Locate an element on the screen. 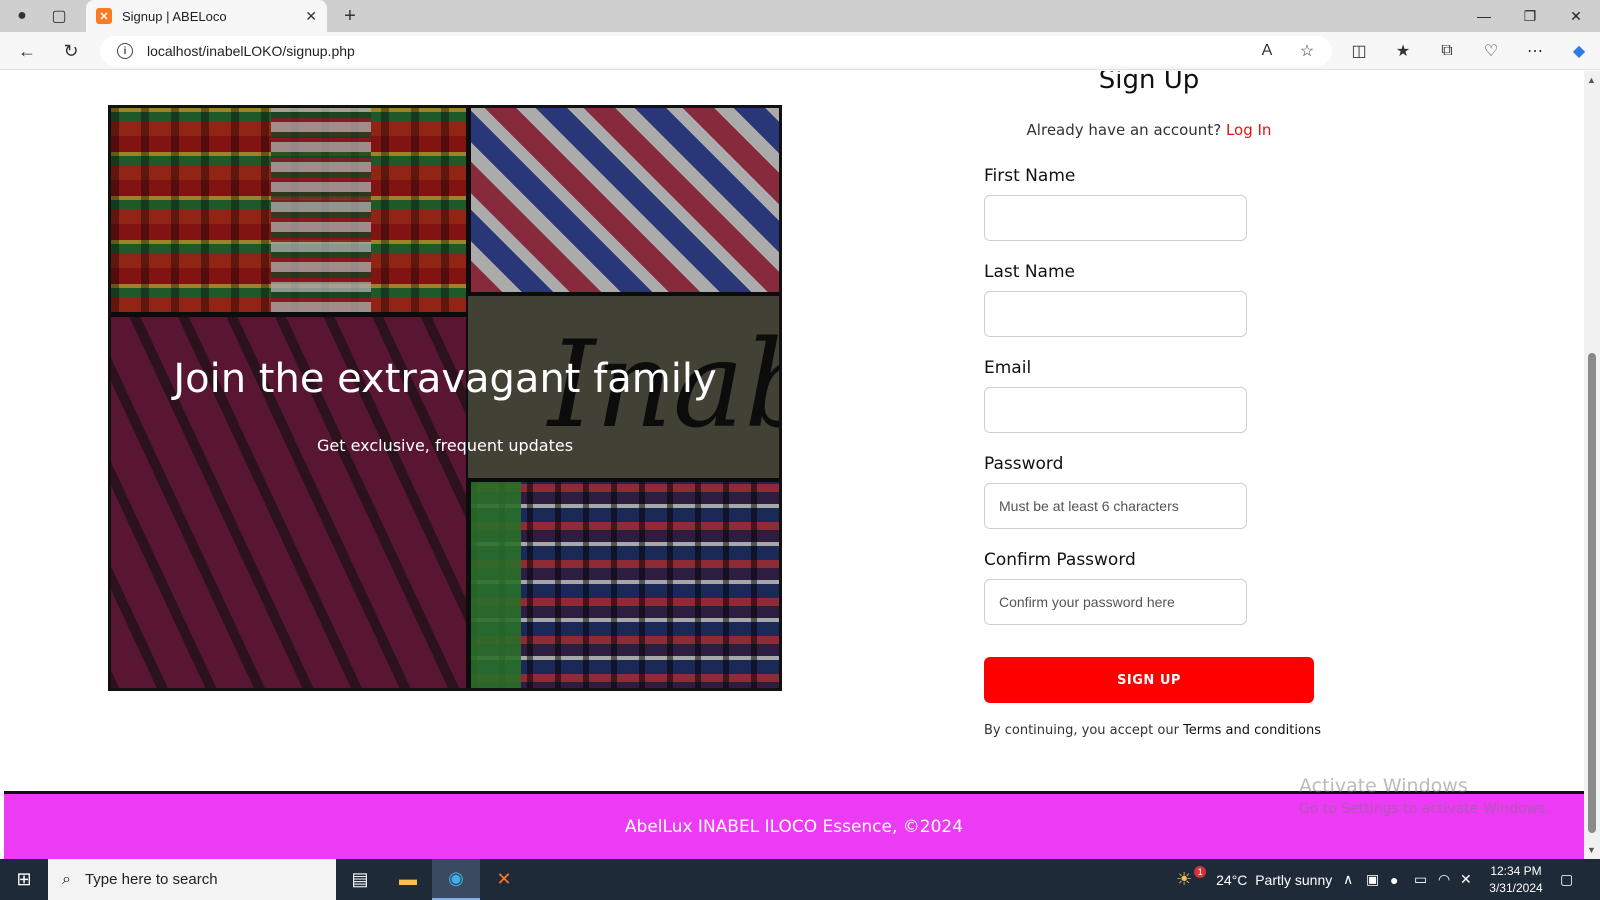  clock-date: 3/31/2024 is located at coordinates (1516, 888).